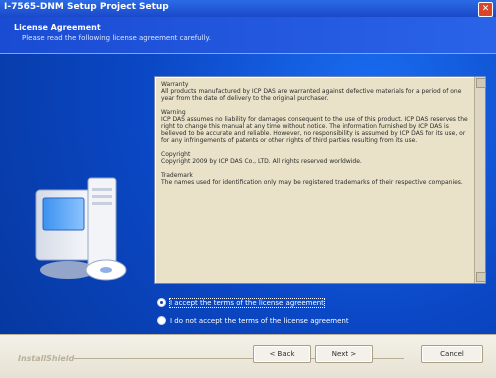 This screenshot has width=496, height=378. Describe the element at coordinates (481, 277) in the screenshot. I see `scroll-down-icon` at that location.